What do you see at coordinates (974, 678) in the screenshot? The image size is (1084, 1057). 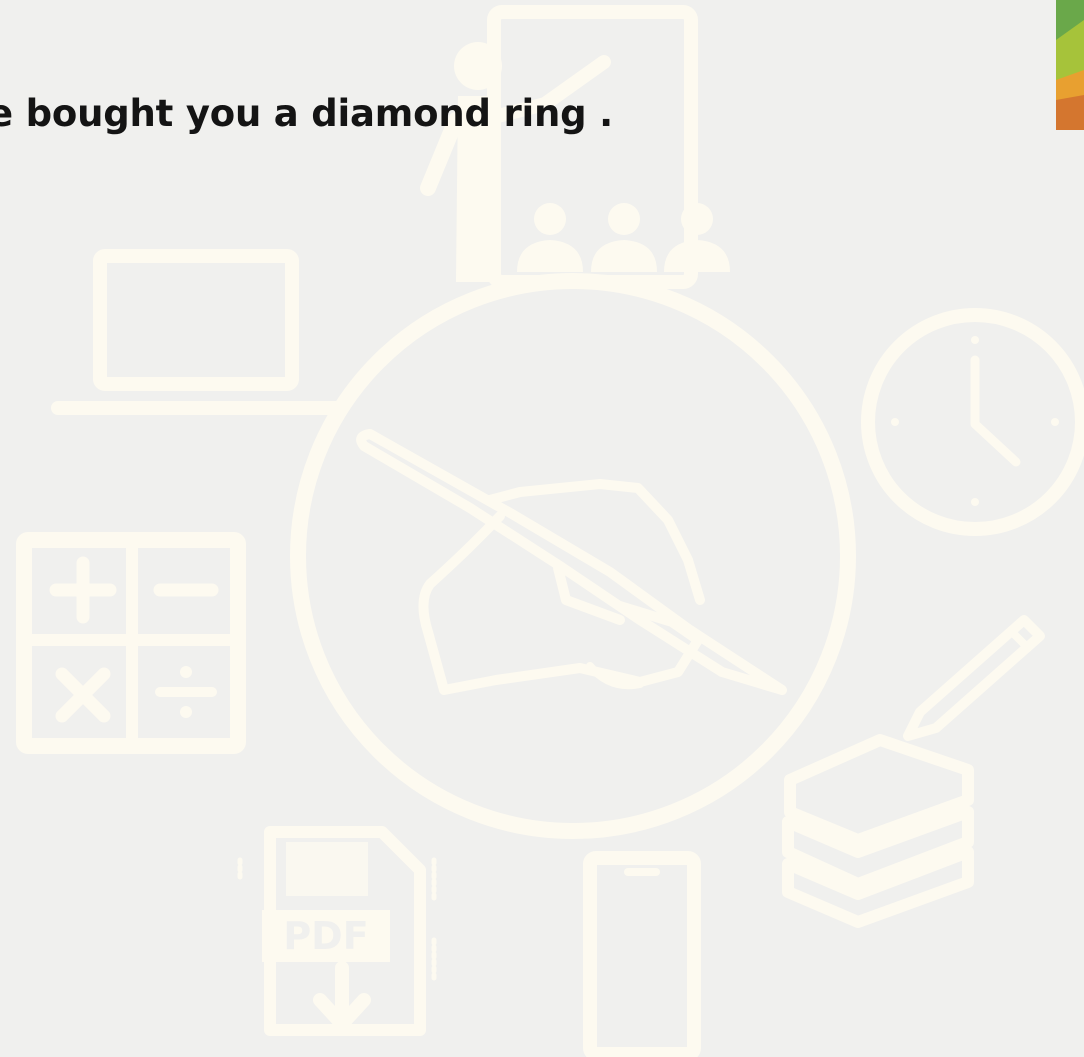 I see `pencil-icon` at bounding box center [974, 678].